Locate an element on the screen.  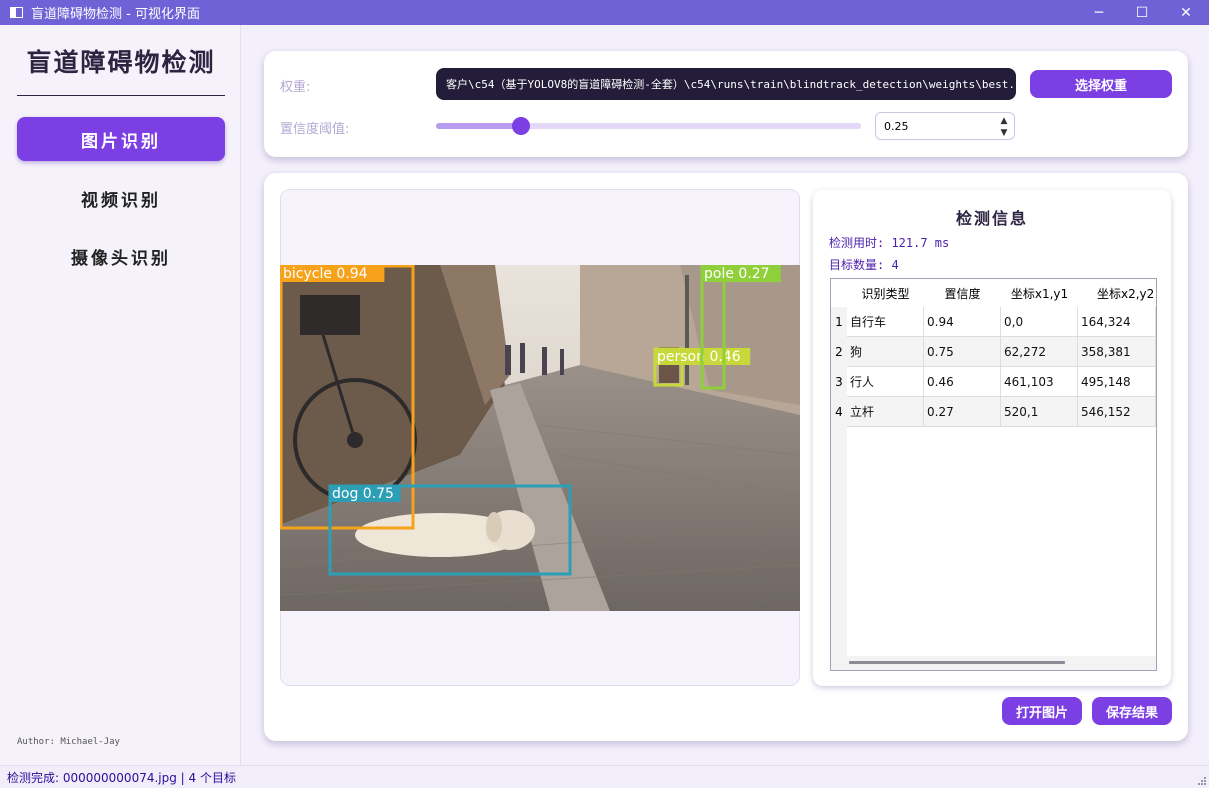
table-cell: 546,152 is located at coordinates (1117, 412).